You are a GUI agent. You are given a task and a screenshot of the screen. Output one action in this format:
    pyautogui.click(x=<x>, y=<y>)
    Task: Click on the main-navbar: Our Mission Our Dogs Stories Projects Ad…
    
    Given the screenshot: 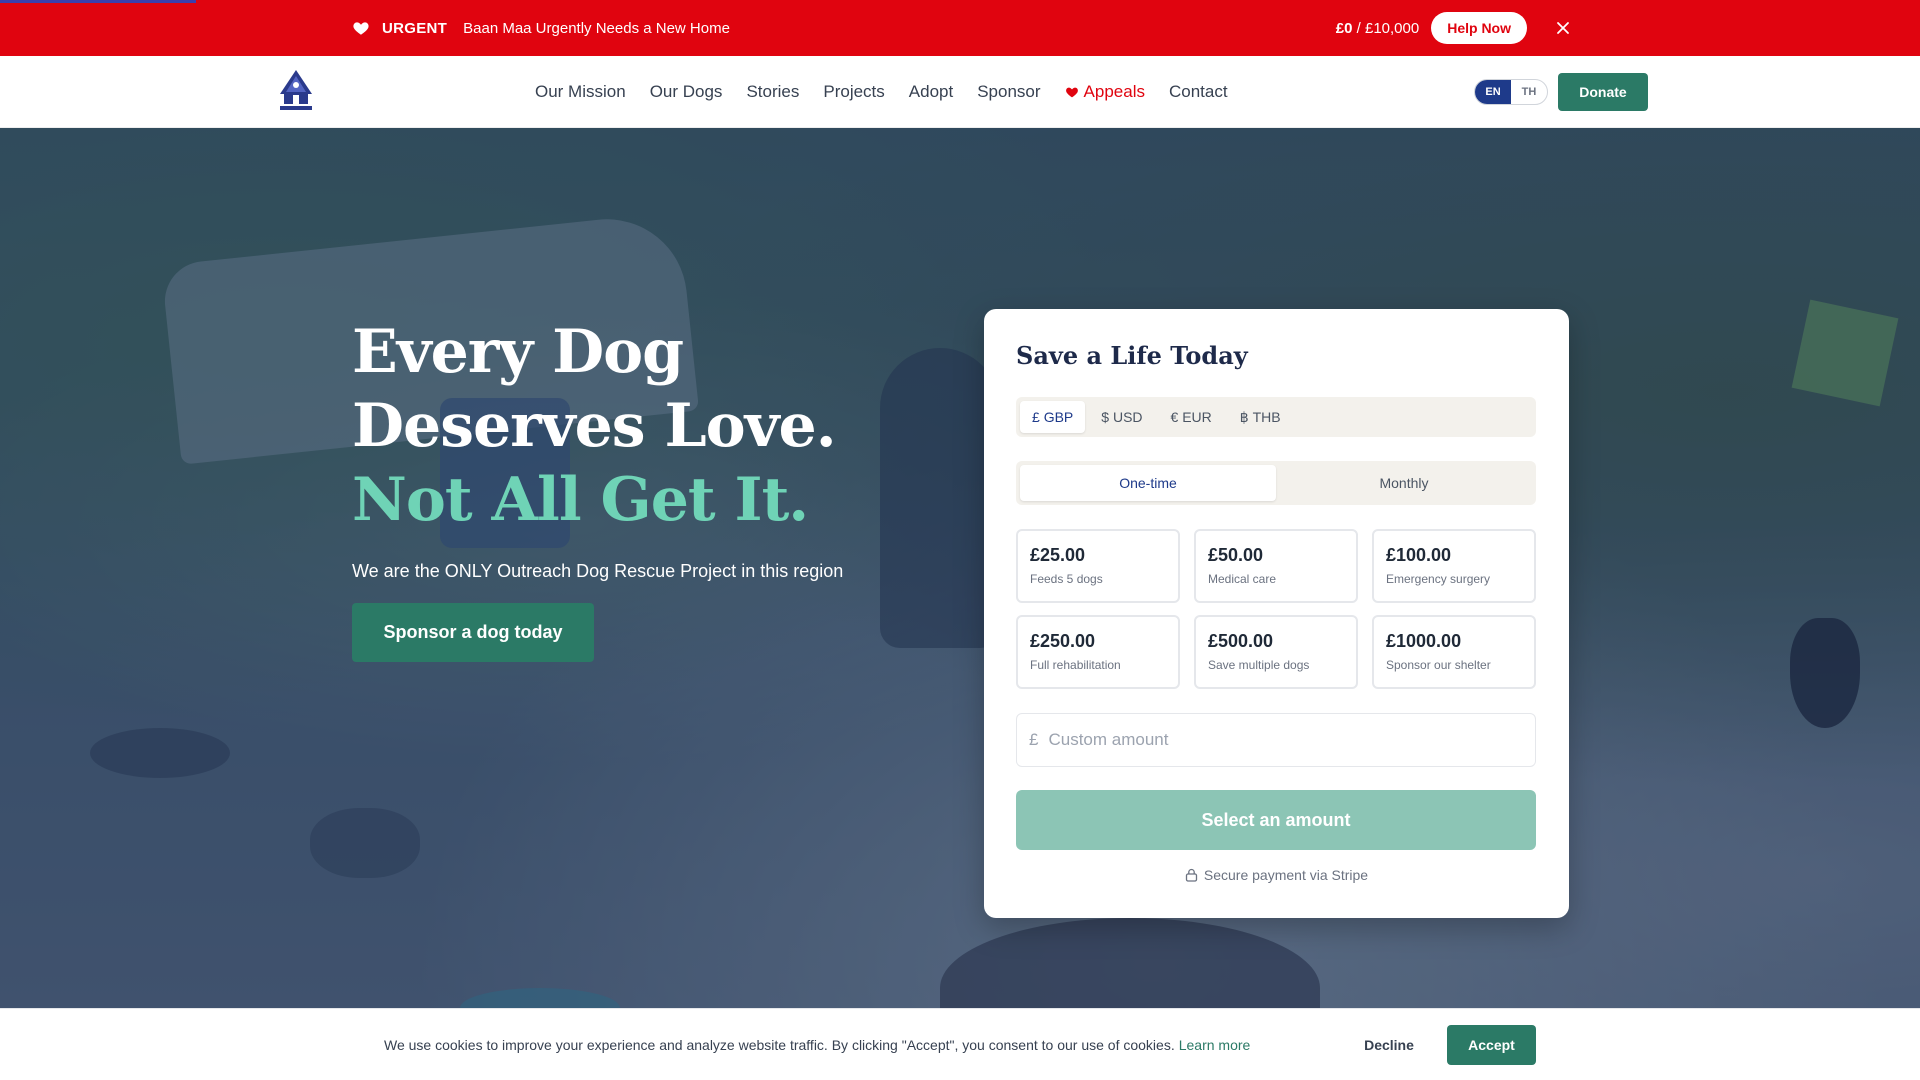 What is the action you would take?
    pyautogui.click(x=960, y=92)
    